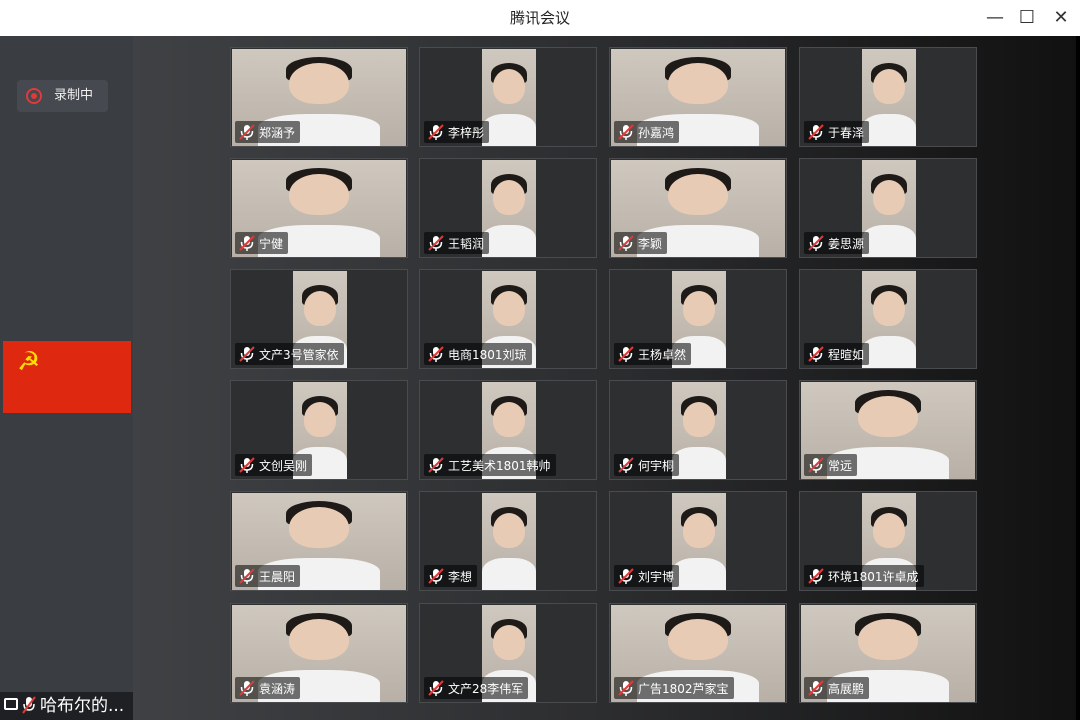  What do you see at coordinates (888, 430) in the screenshot?
I see `participant-tile: 常远` at bounding box center [888, 430].